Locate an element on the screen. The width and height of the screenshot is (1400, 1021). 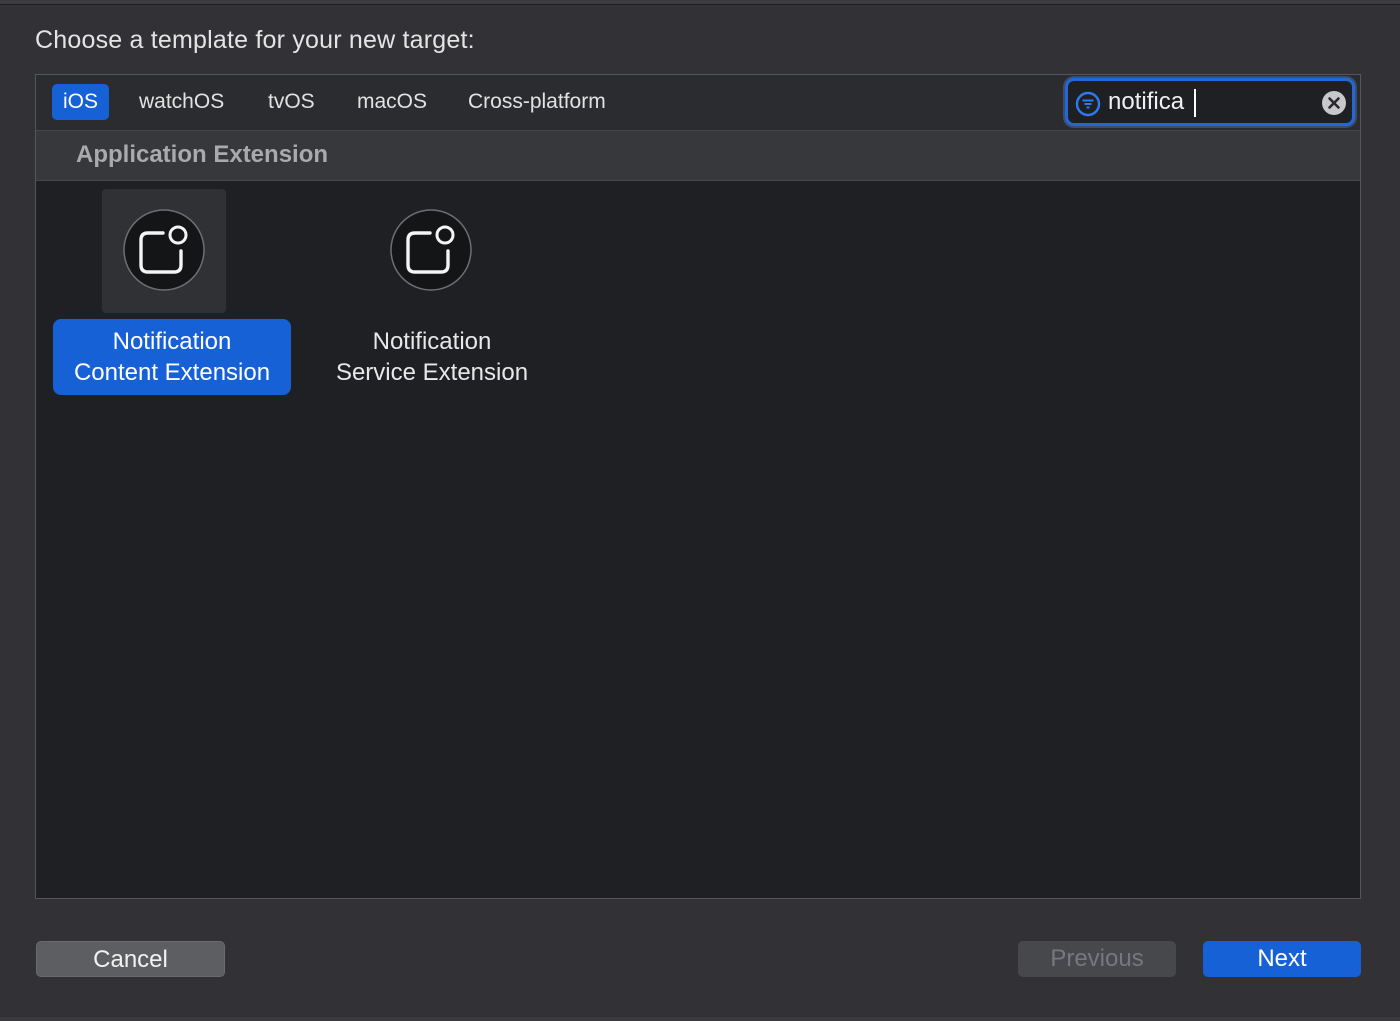
tab-watchos: watchOS is located at coordinates (181, 102).